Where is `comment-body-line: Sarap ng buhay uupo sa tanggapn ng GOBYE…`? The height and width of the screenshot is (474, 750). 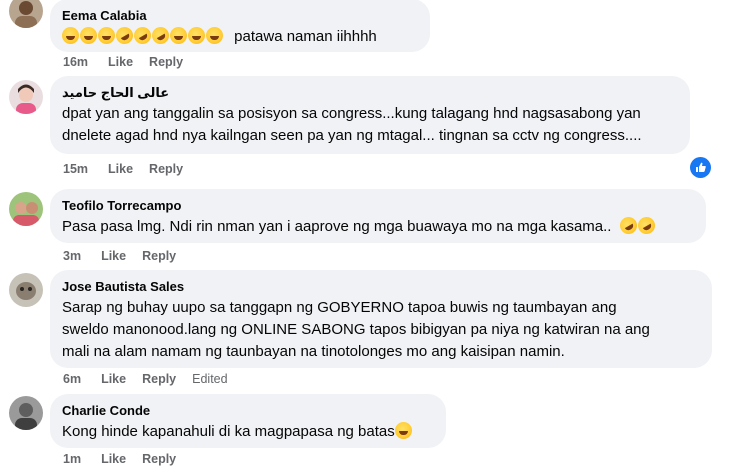 comment-body-line: Sarap ng buhay uupo sa tanggapn ng GOBYE… is located at coordinates (339, 307).